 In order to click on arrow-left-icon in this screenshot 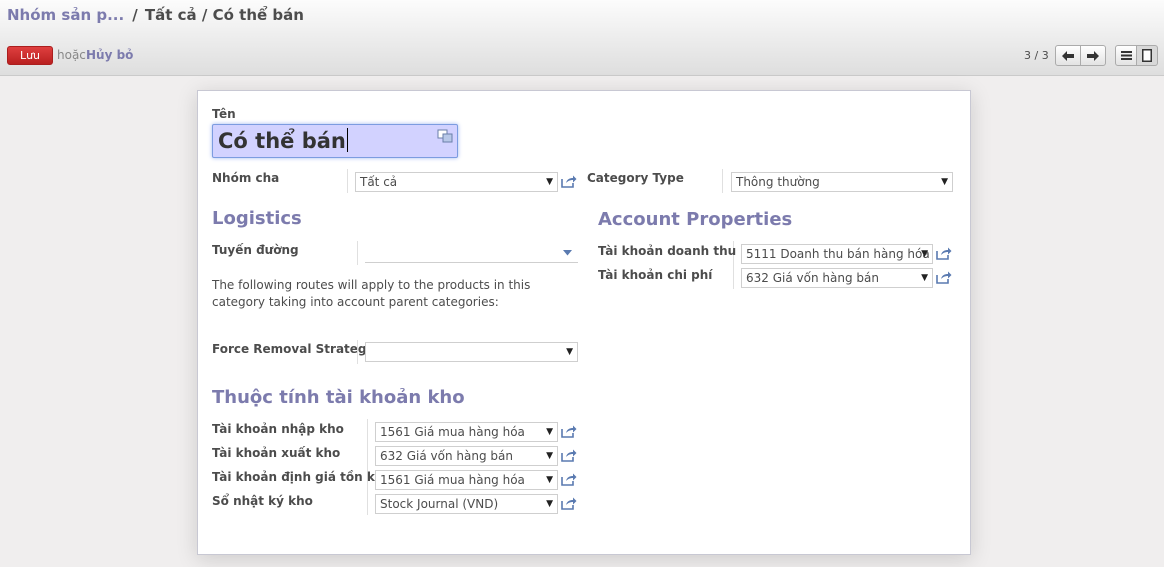, I will do `click(1068, 55)`.